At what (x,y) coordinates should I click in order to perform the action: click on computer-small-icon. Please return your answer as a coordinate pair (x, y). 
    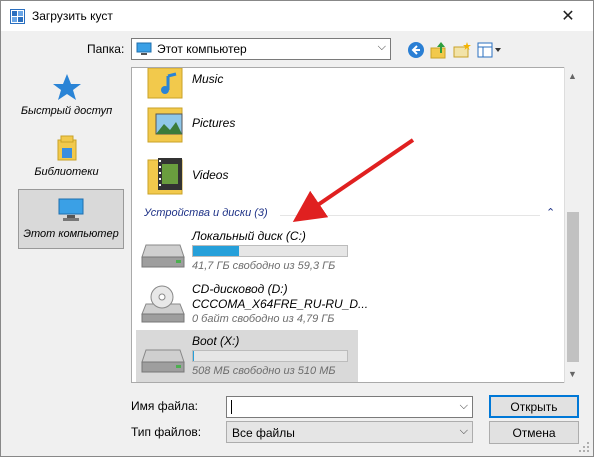
    Looking at the image, I should click on (144, 48).